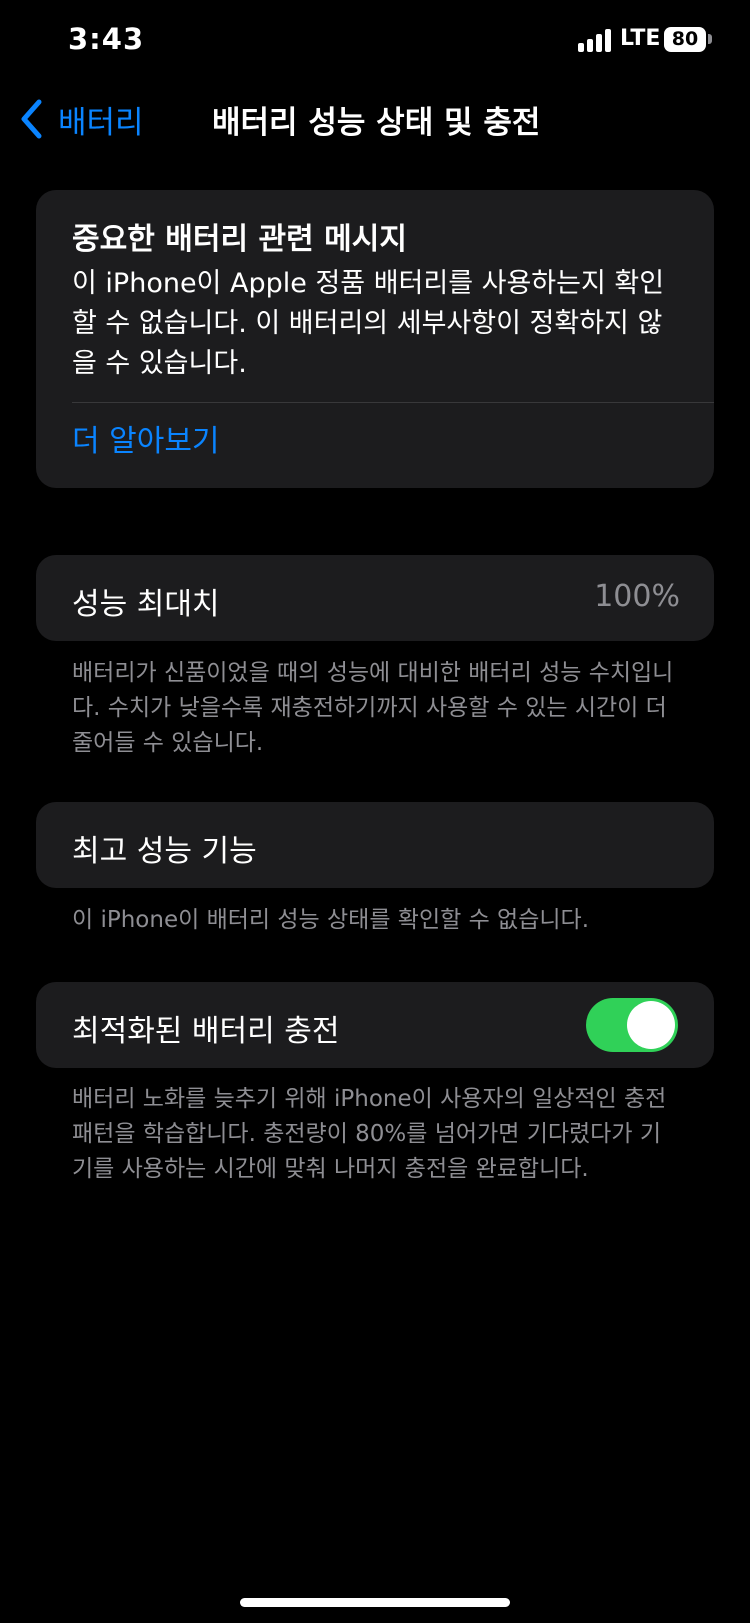  What do you see at coordinates (637, 596) in the screenshot?
I see `max-capacity-value: 100%` at bounding box center [637, 596].